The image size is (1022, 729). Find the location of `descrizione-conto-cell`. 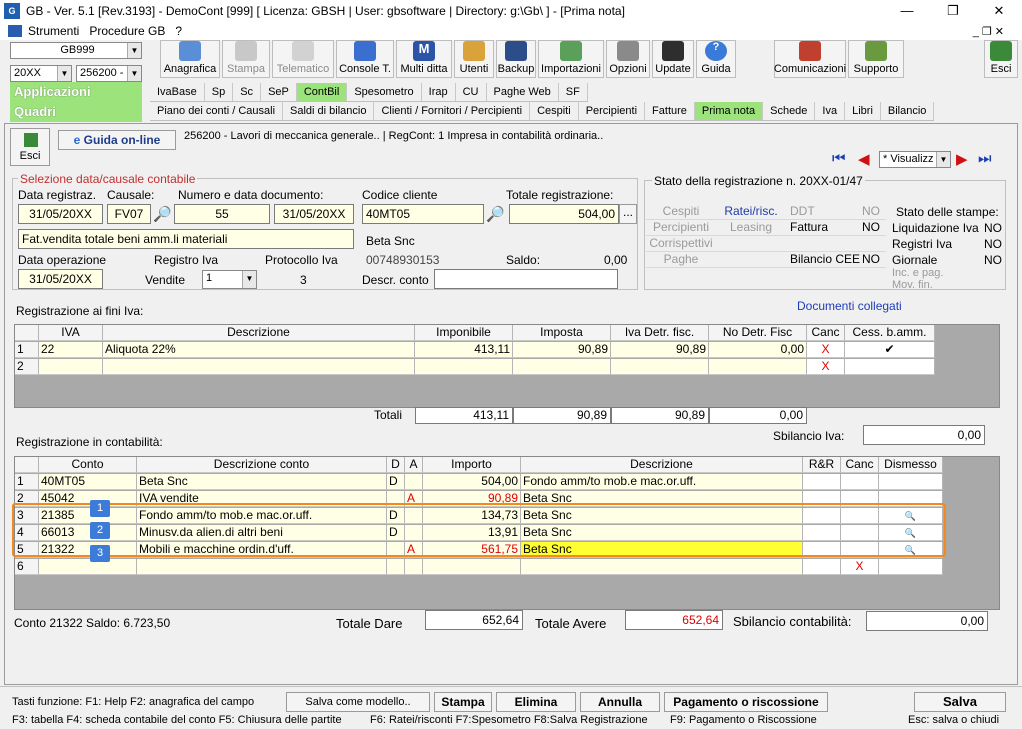

descrizione-conto-cell is located at coordinates (262, 567).